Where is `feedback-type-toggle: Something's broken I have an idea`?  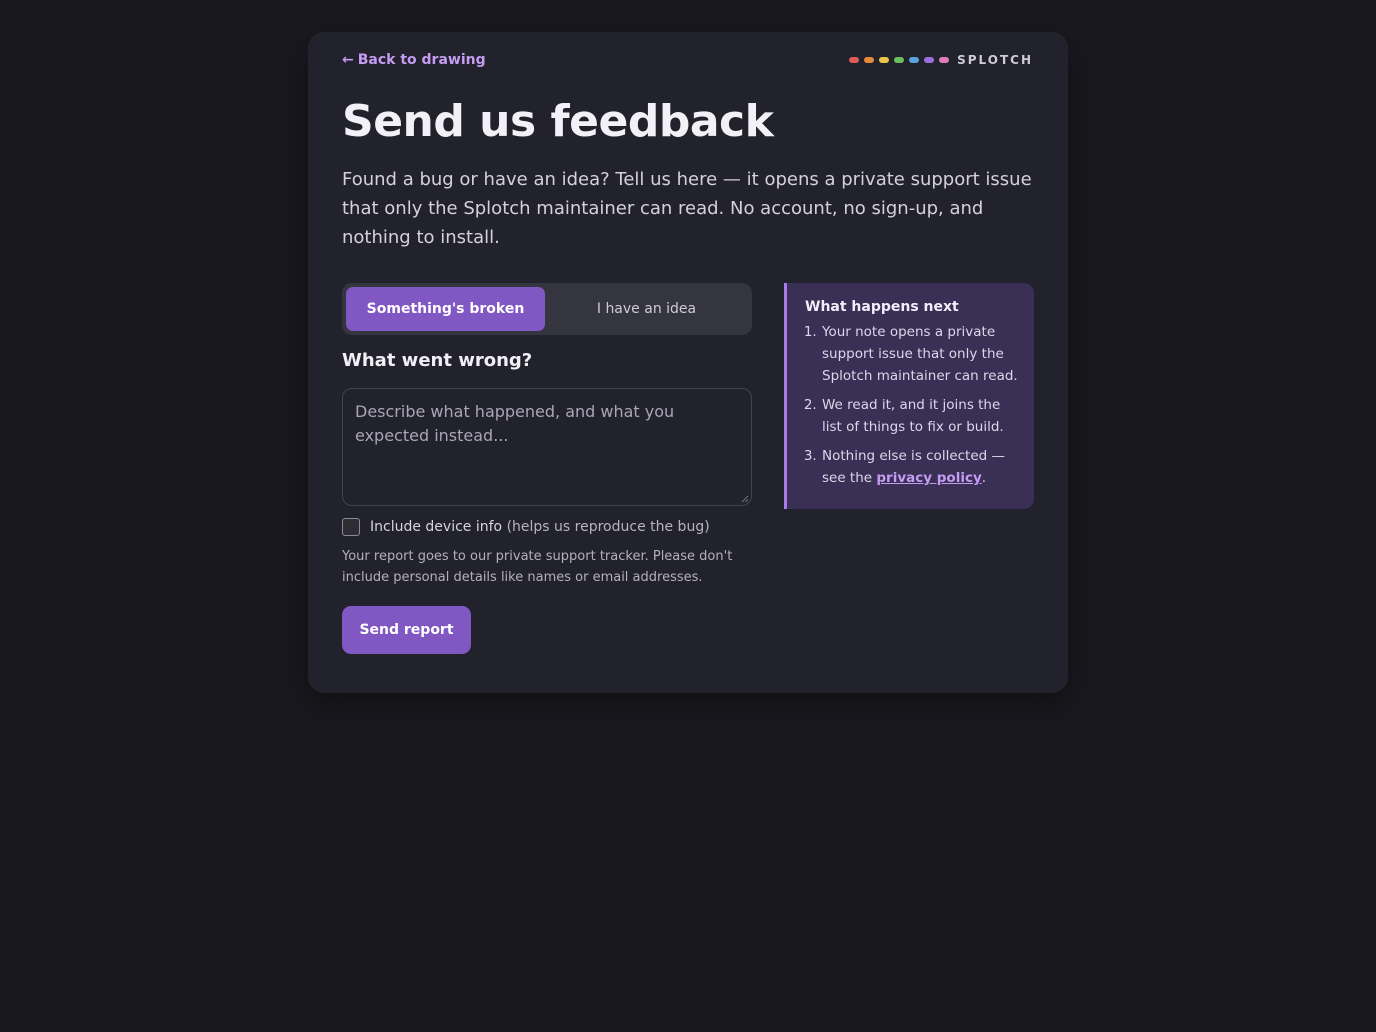
feedback-type-toggle: Something's broken I have an idea is located at coordinates (547, 309).